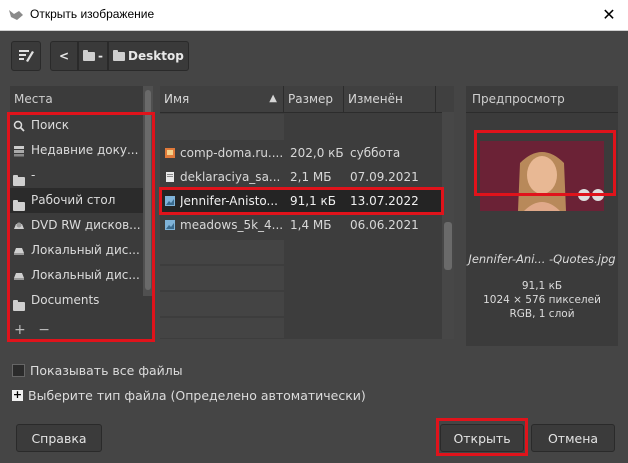 The width and height of the screenshot is (628, 463). What do you see at coordinates (59, 438) in the screenshot?
I see `help-button: Справка` at bounding box center [59, 438].